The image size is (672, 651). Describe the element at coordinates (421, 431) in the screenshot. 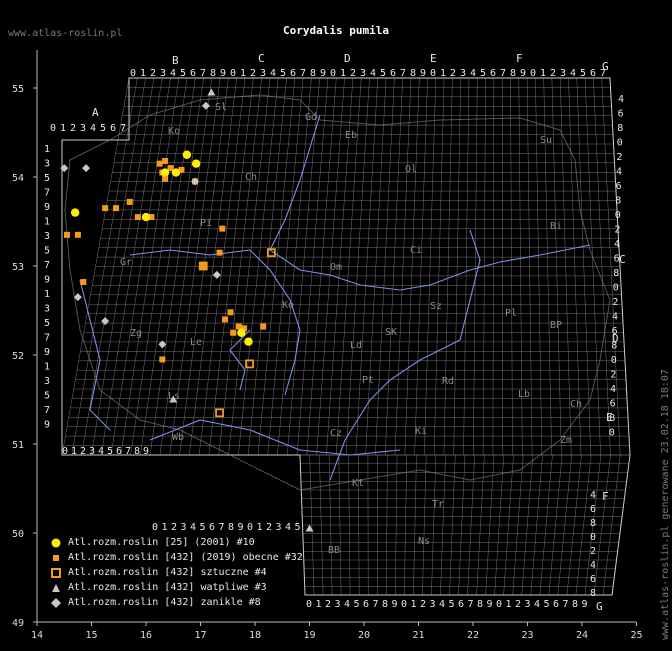

I see `region-code: Ki` at that location.